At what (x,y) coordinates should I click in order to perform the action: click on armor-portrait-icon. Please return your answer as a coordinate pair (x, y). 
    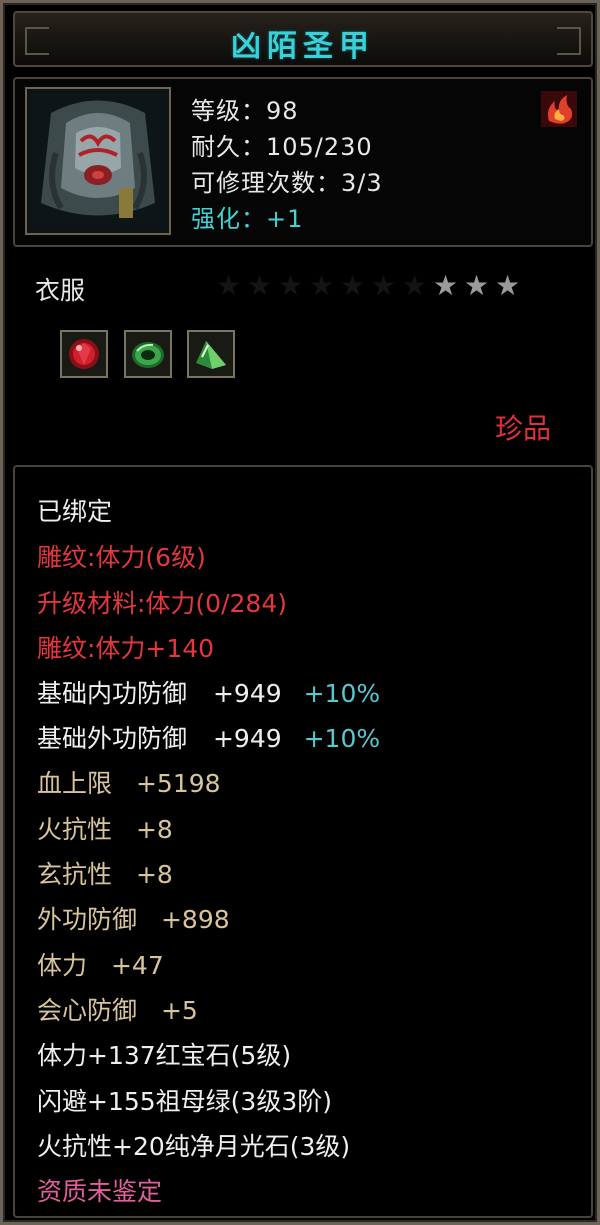
    Looking at the image, I should click on (98, 161).